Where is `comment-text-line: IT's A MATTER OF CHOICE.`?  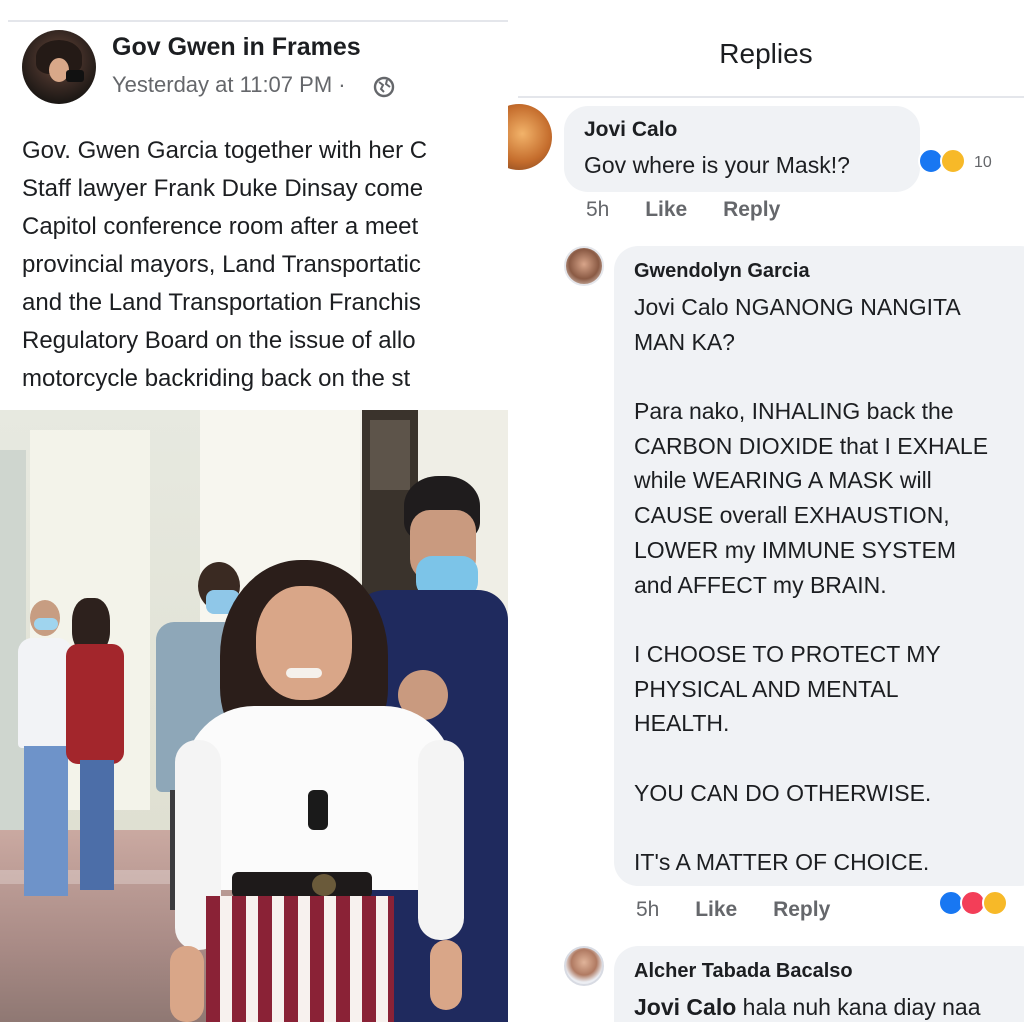 comment-text-line: IT's A MATTER OF CHOICE. is located at coordinates (782, 862).